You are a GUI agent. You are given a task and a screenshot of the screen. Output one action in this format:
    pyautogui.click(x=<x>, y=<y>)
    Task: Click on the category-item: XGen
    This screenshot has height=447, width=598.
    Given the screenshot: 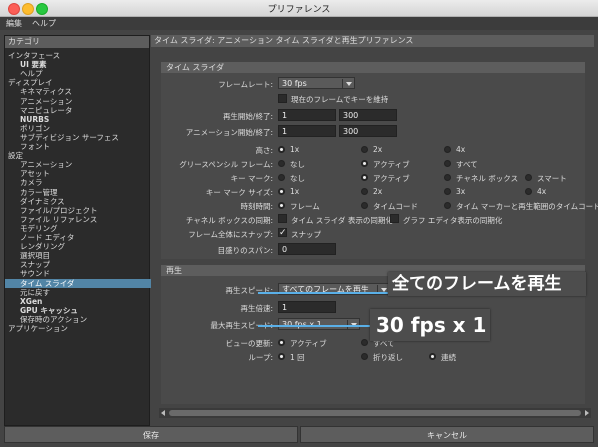 What is the action you would take?
    pyautogui.click(x=31, y=301)
    